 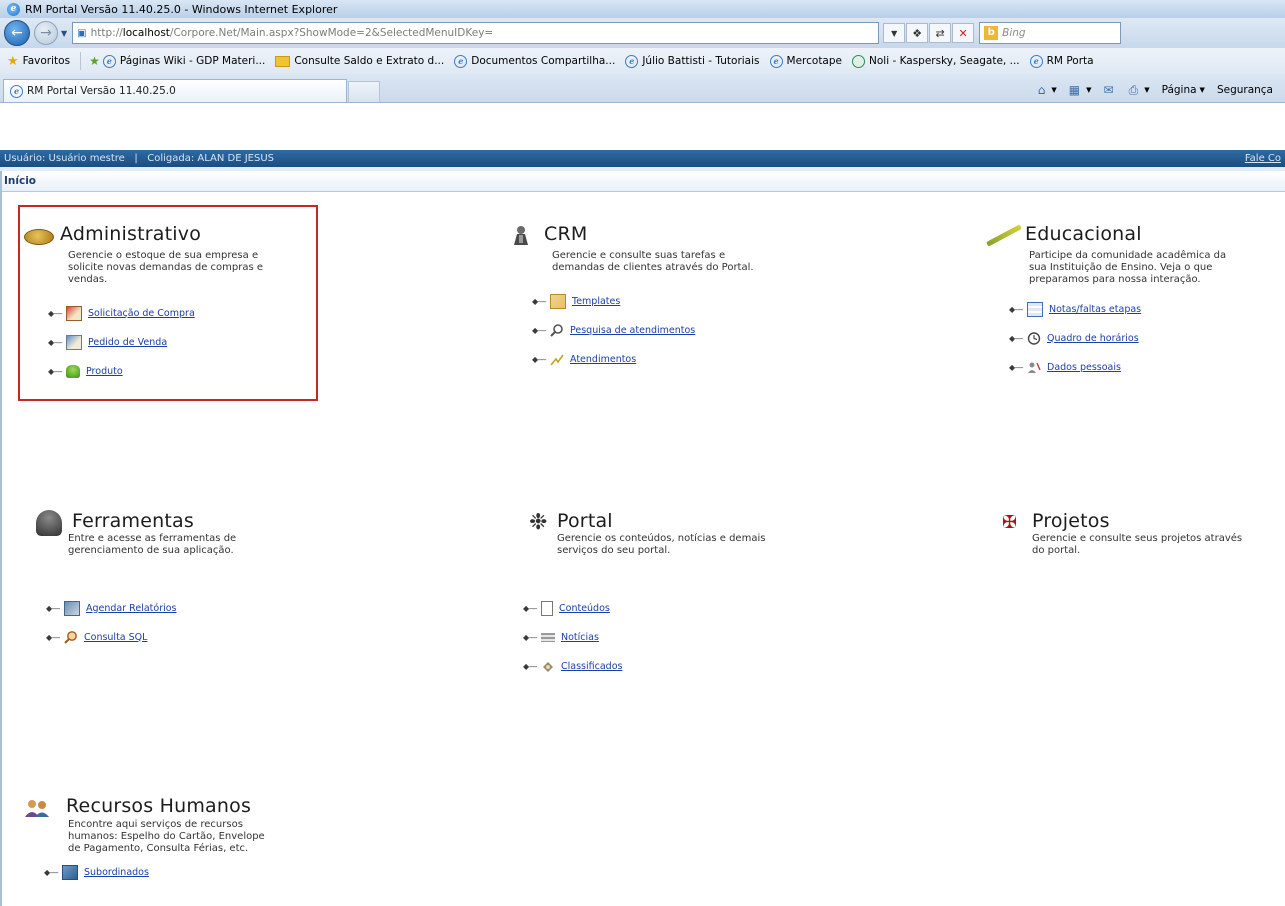 I want to click on address-prefix: http://, so click(x=106, y=33).